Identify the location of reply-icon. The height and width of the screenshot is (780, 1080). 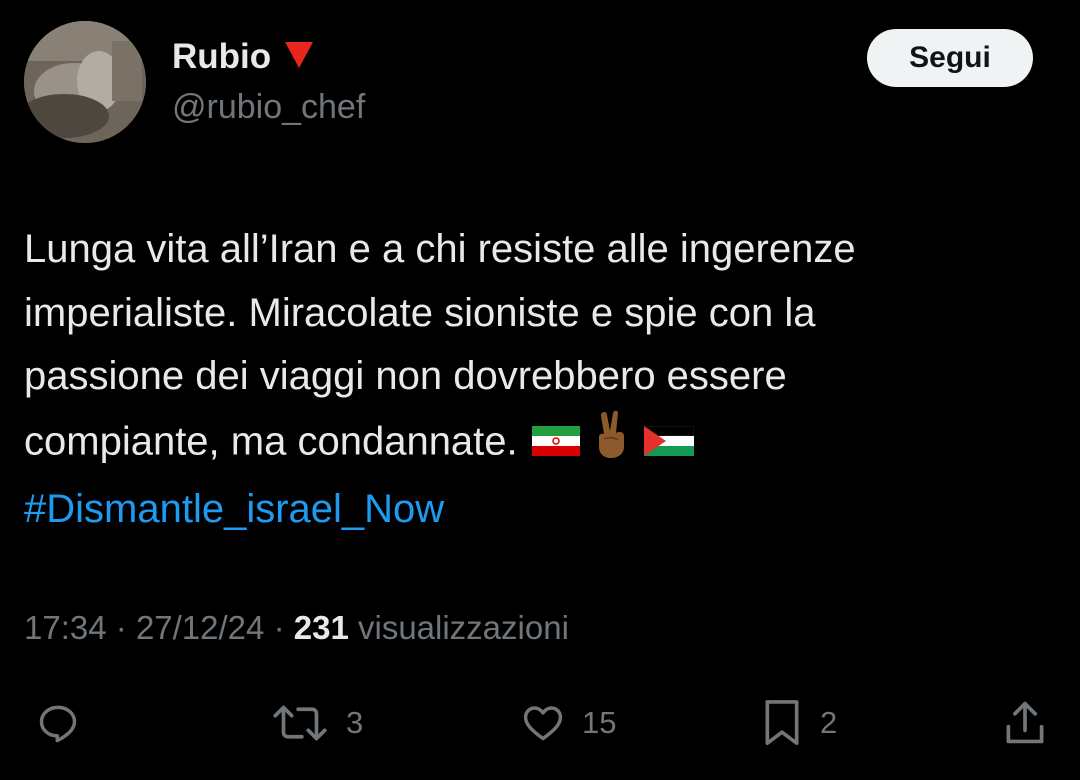
(58, 724).